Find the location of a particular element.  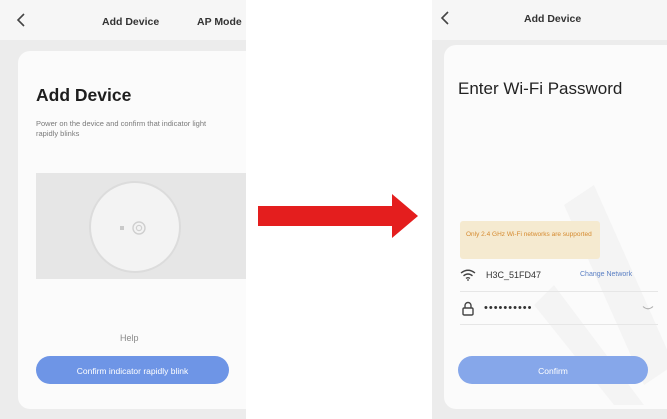

page-title: Add Device is located at coordinates (84, 95).